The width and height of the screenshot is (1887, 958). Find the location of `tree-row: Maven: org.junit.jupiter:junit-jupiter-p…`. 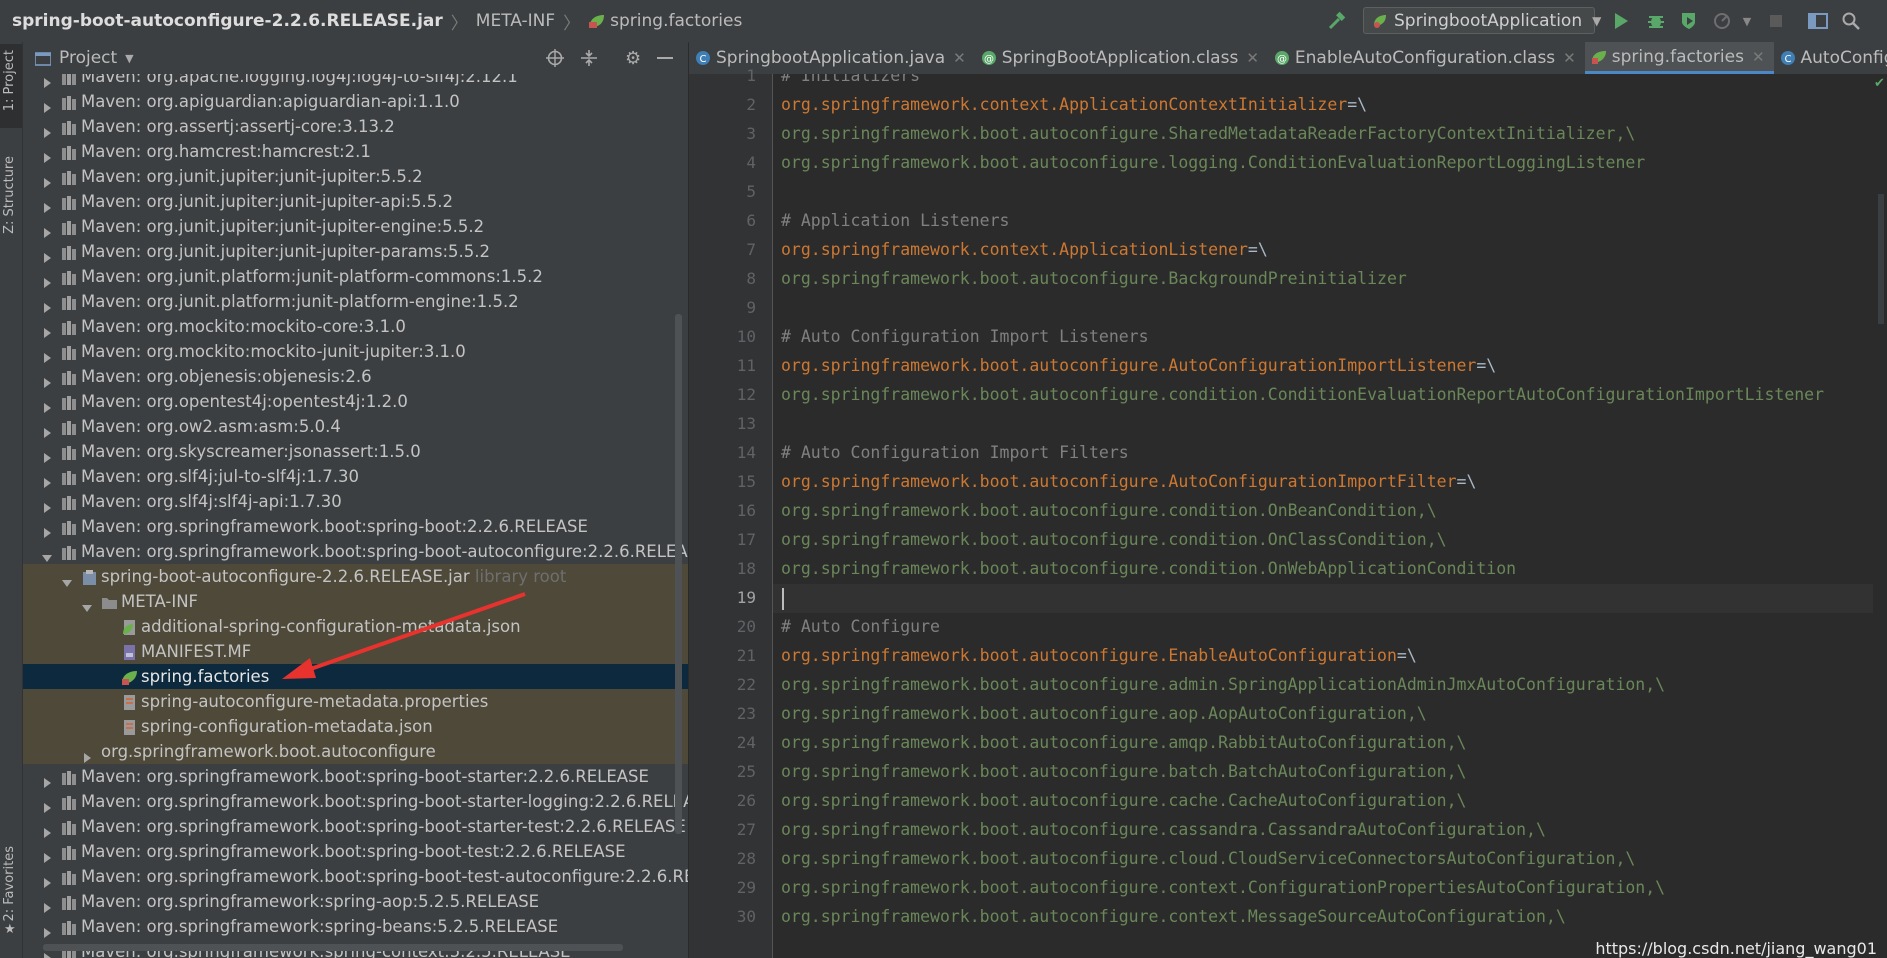

tree-row: Maven: org.junit.jupiter:junit-jupiter-p… is located at coordinates (355, 251).